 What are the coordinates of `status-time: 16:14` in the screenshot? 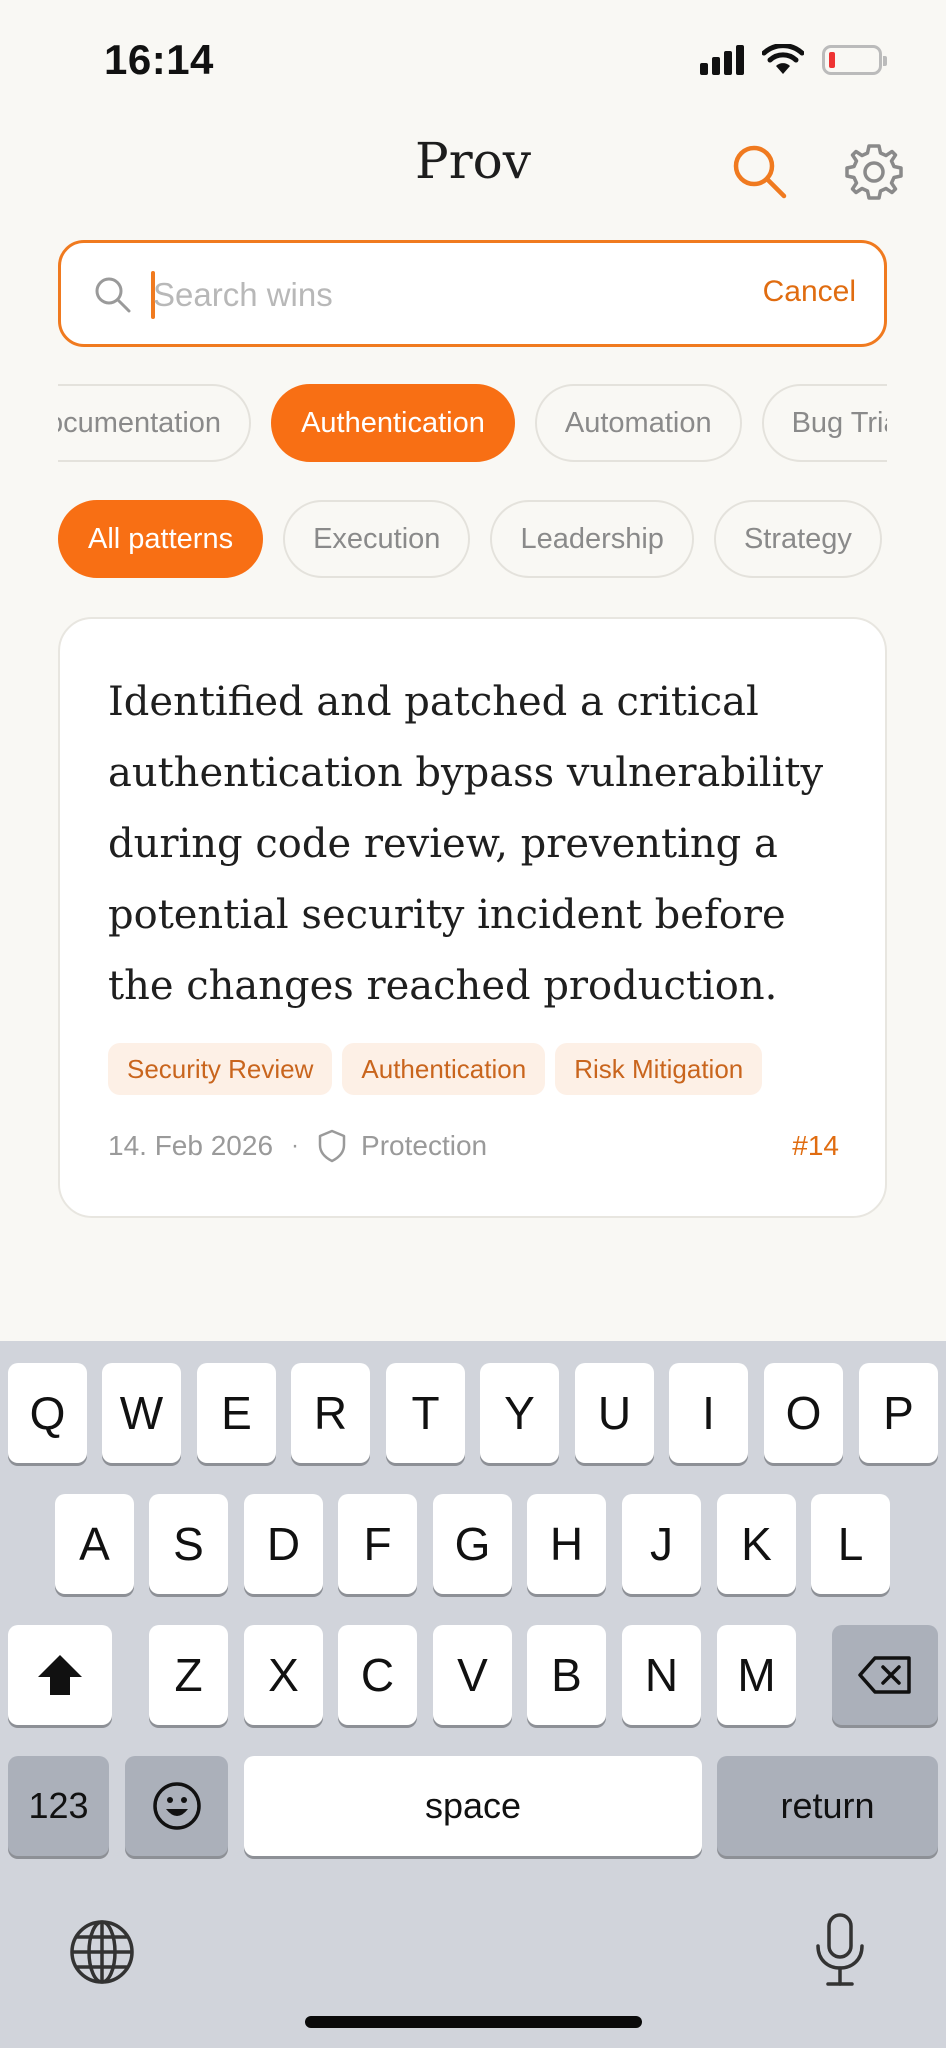 It's located at (159, 59).